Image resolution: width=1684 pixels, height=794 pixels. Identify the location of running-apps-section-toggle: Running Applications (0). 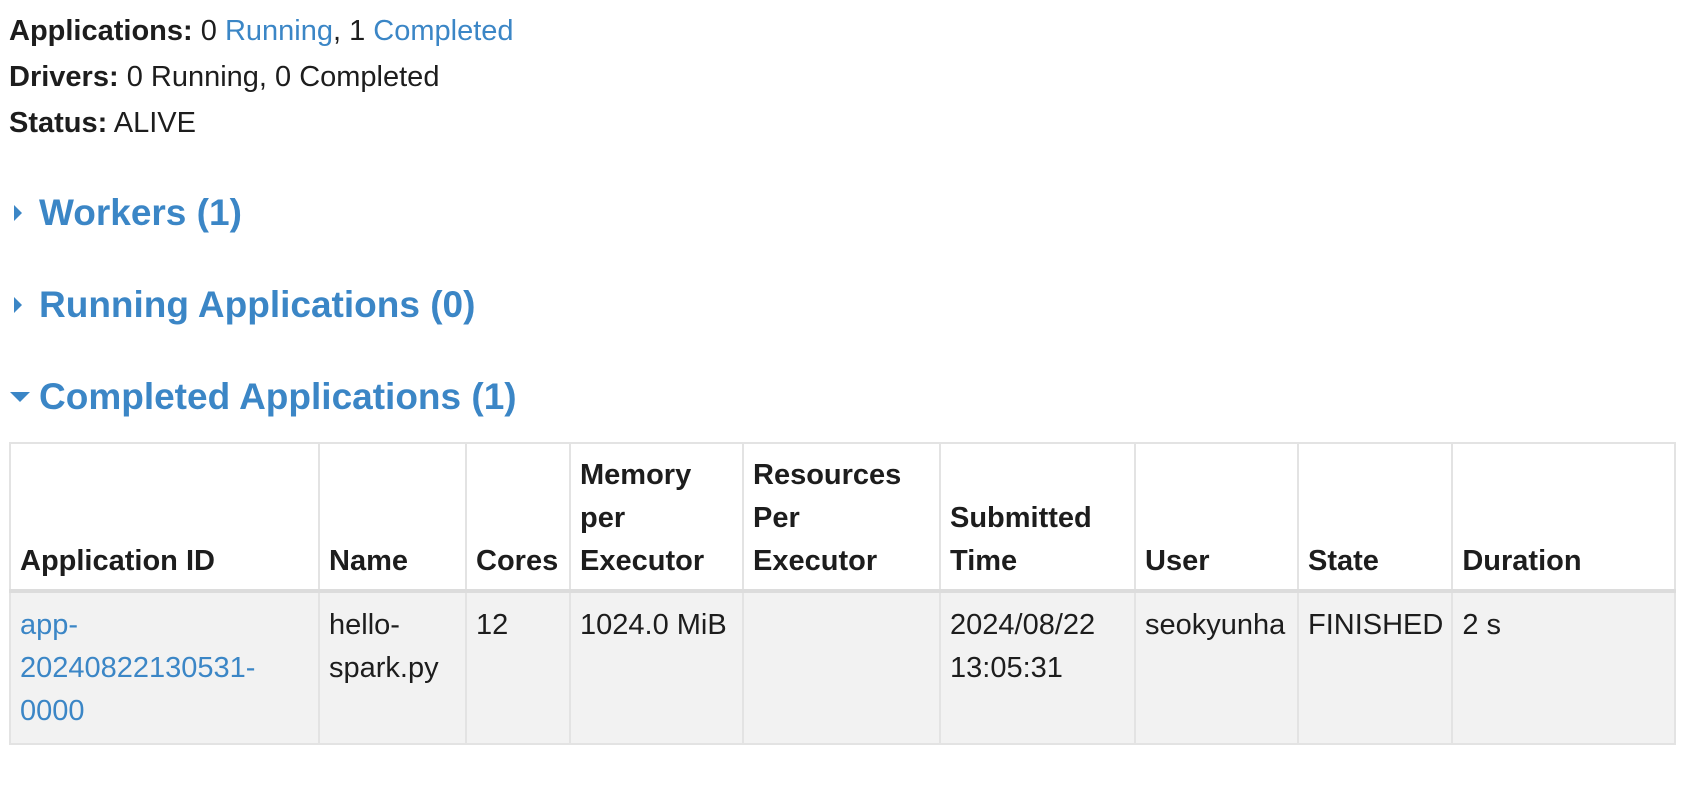
(846, 305).